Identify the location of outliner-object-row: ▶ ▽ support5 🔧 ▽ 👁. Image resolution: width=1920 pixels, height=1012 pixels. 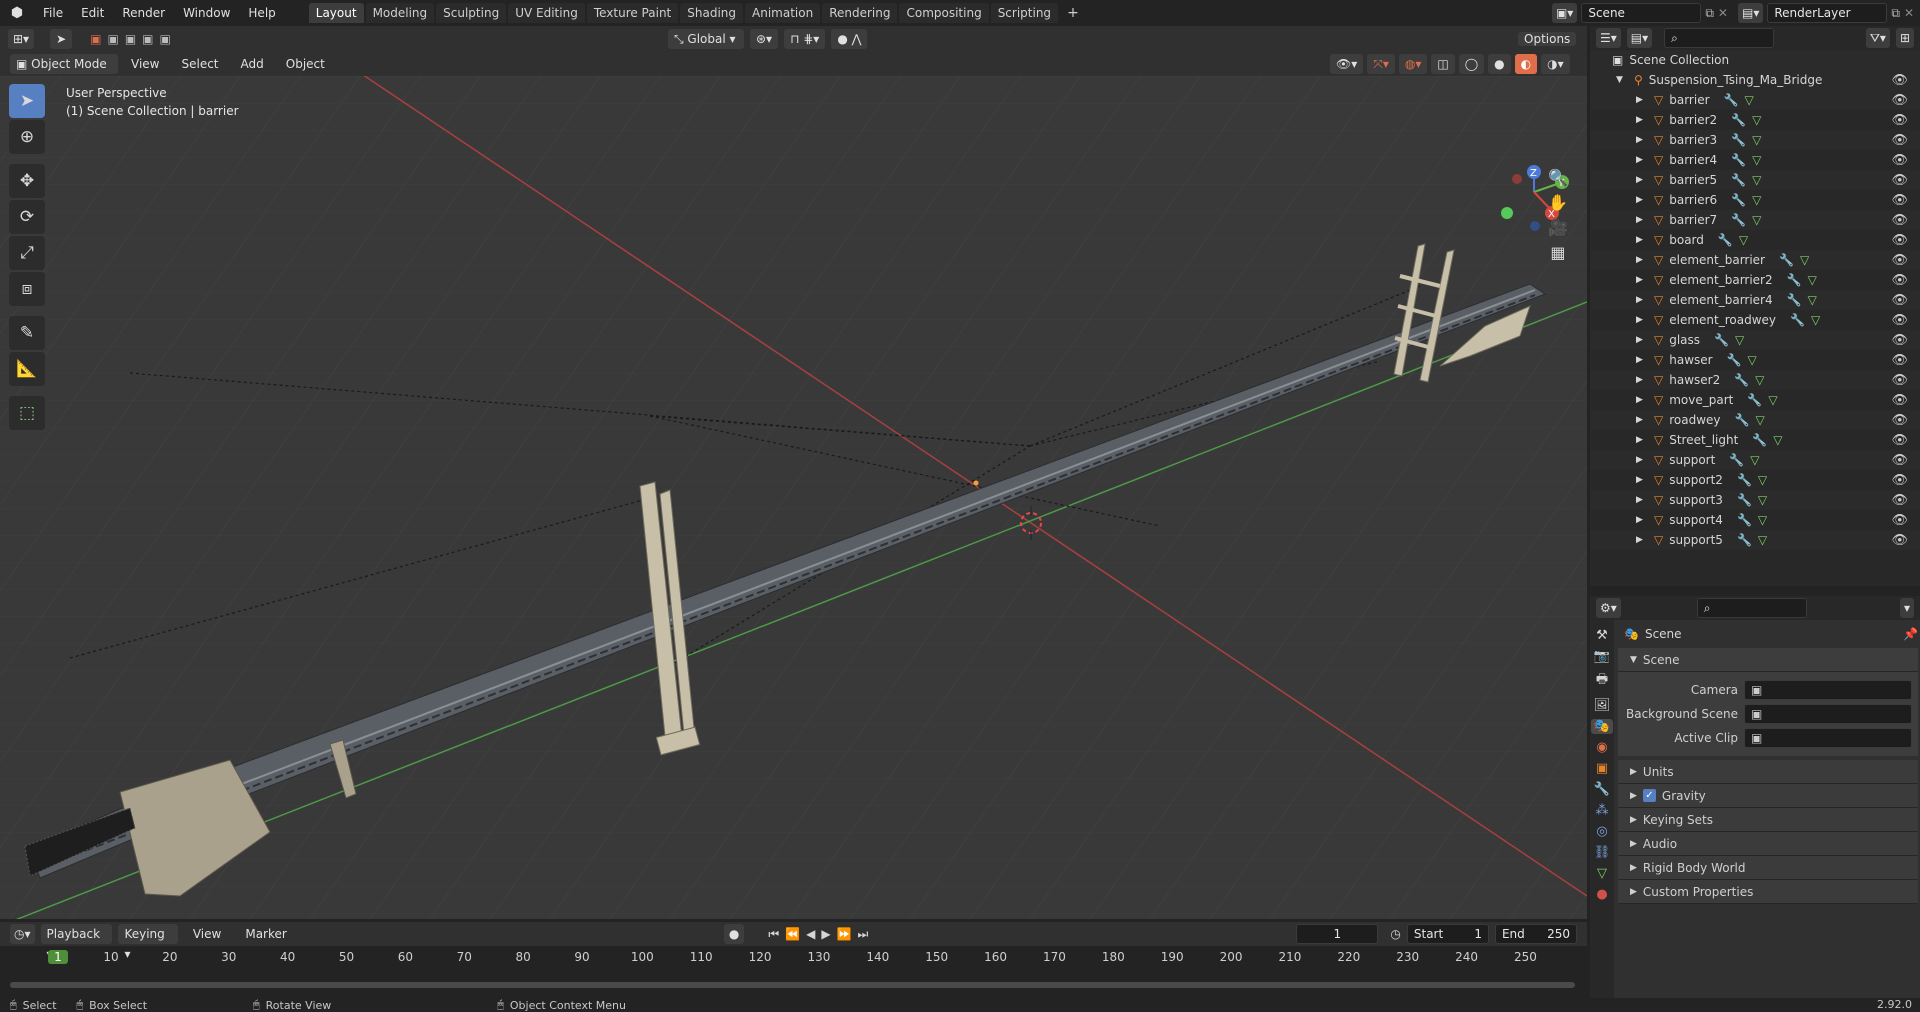
(1755, 540).